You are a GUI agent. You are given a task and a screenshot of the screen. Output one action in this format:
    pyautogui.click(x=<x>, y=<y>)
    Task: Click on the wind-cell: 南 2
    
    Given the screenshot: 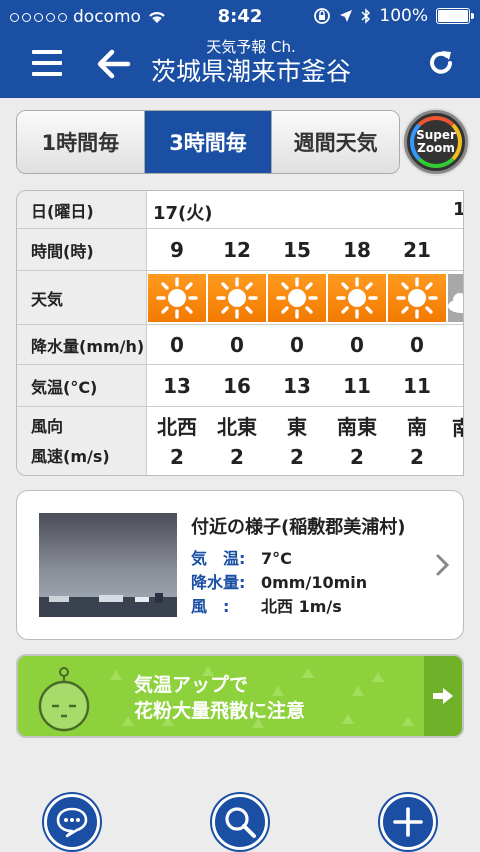 What is the action you would take?
    pyautogui.click(x=417, y=441)
    